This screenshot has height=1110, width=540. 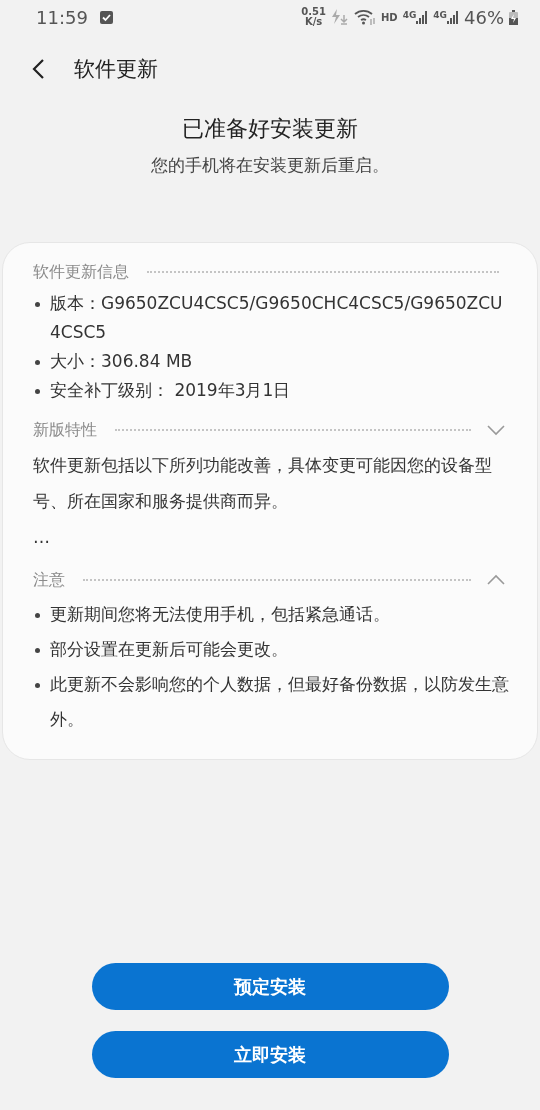 What do you see at coordinates (169, 649) in the screenshot?
I see `bullet-text: 部分设置在更新后可能会更改。` at bounding box center [169, 649].